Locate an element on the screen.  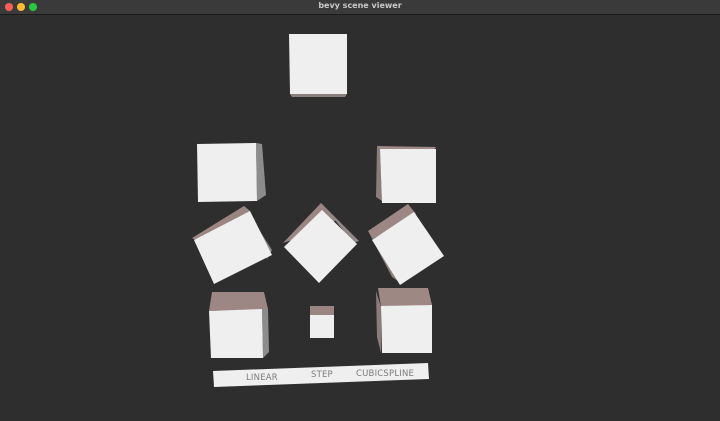
cube-row2-left is located at coordinates (232, 245).